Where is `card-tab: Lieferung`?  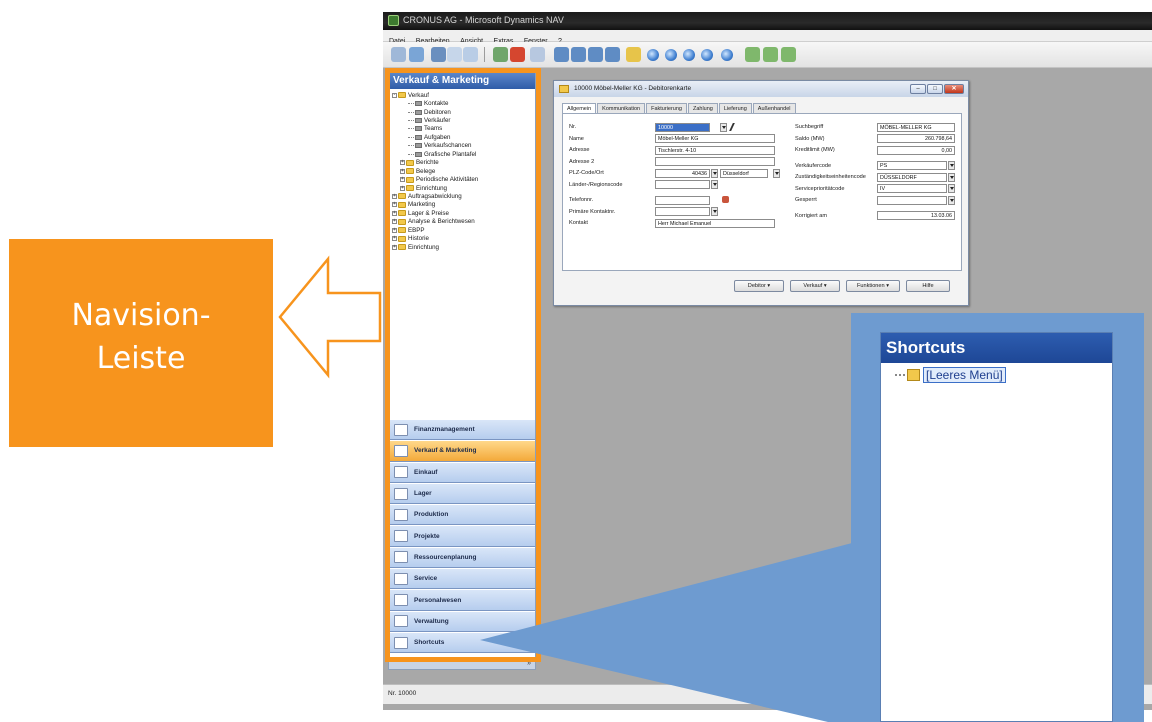 card-tab: Lieferung is located at coordinates (735, 108).